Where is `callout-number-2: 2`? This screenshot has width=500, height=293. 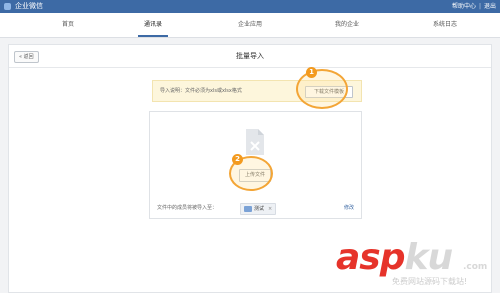 callout-number-2: 2 is located at coordinates (237, 159).